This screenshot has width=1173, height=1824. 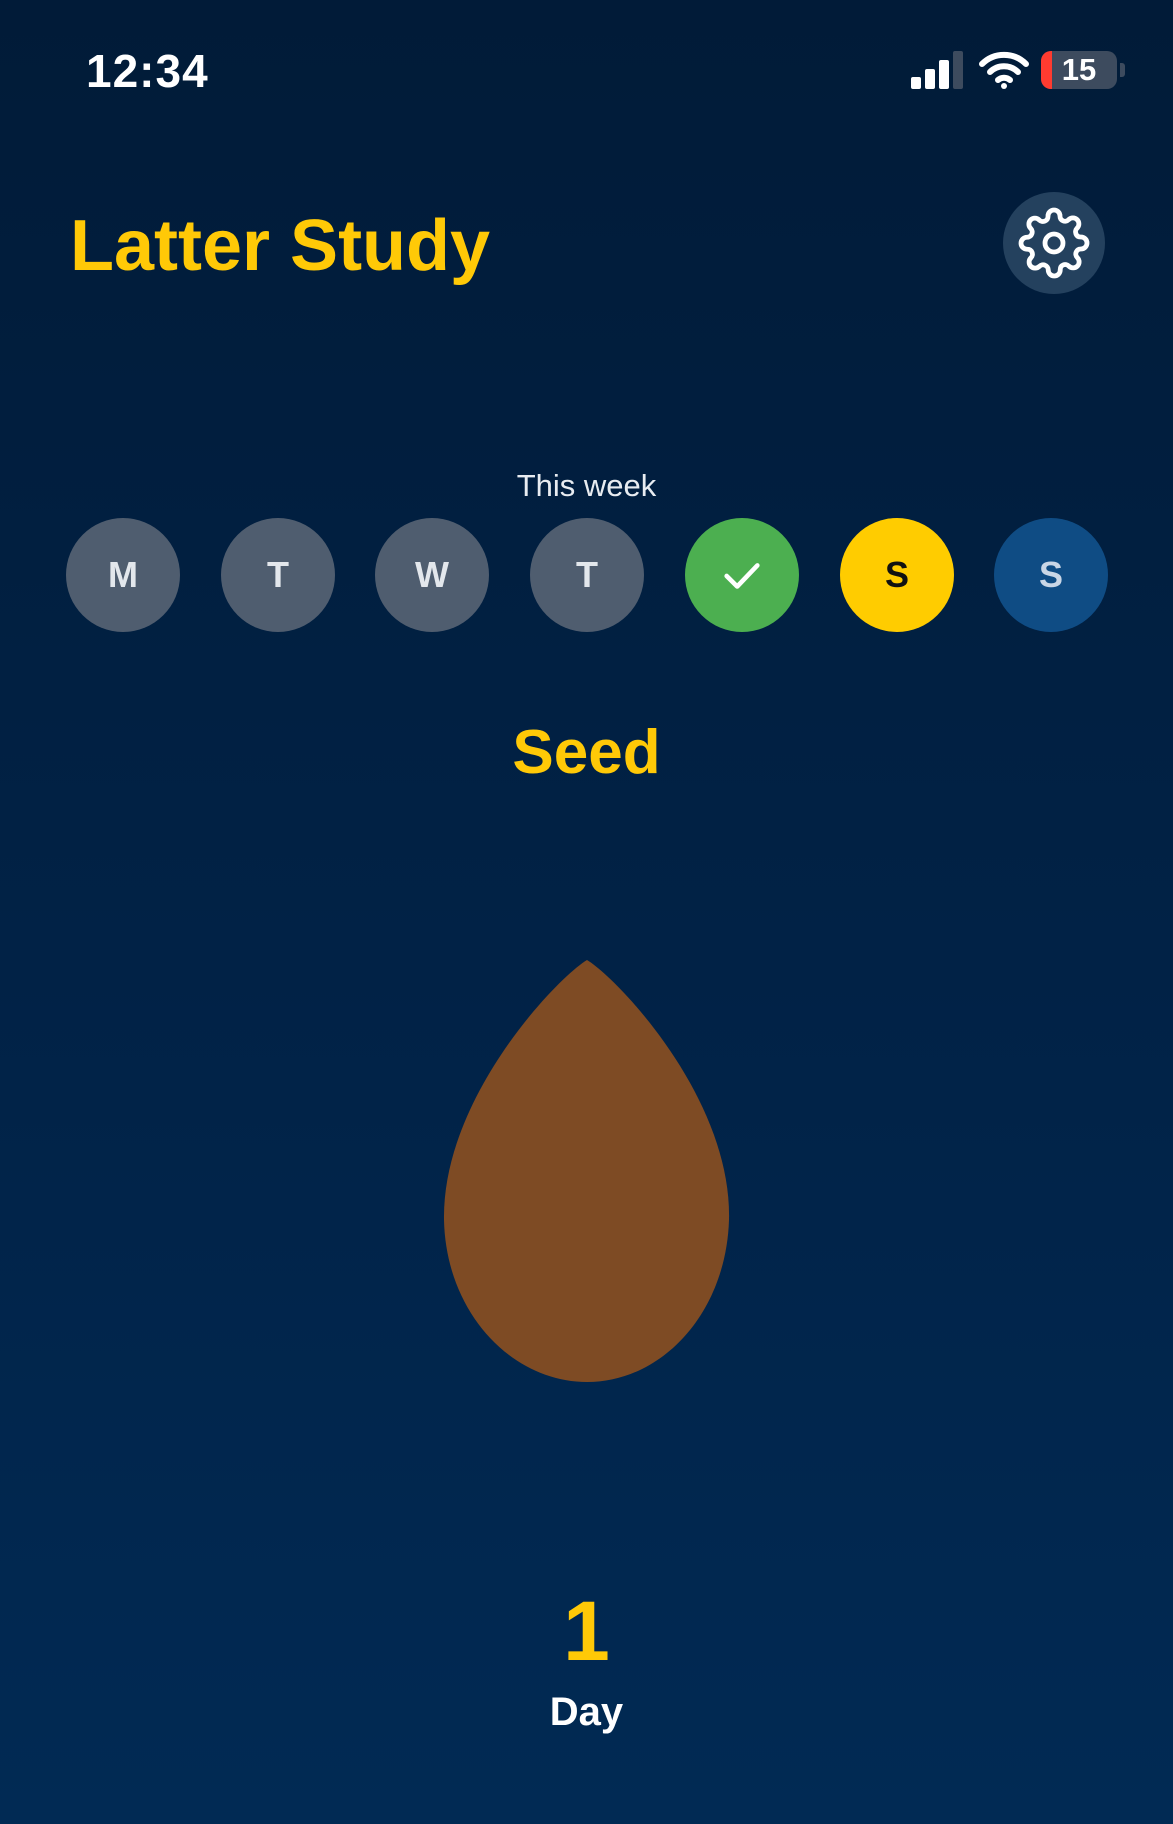 I want to click on status-time: 12:34, so click(x=147, y=71).